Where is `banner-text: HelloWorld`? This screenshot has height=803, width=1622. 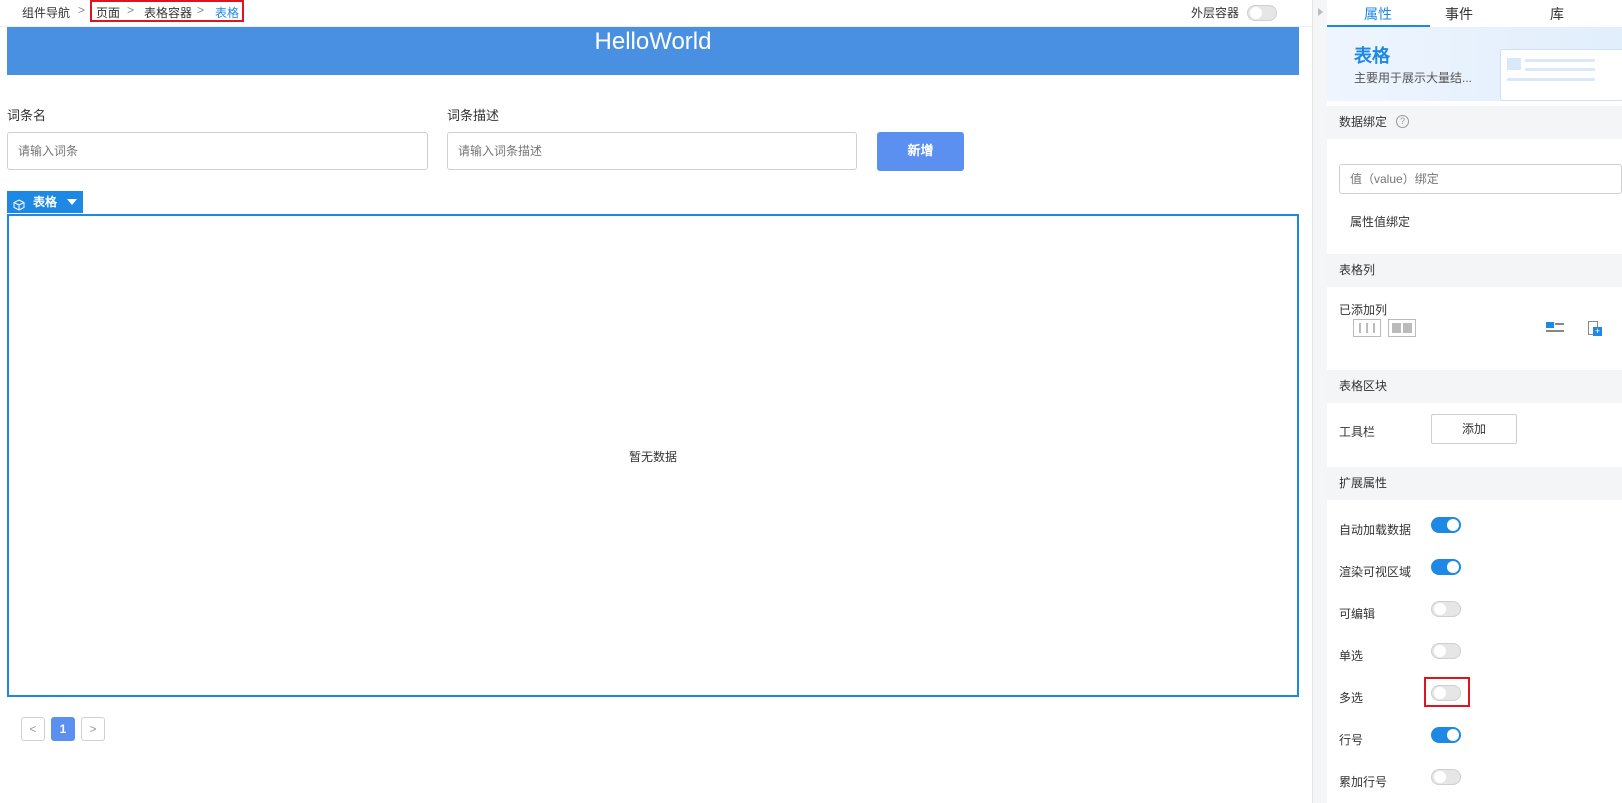
banner-text: HelloWorld is located at coordinates (653, 41).